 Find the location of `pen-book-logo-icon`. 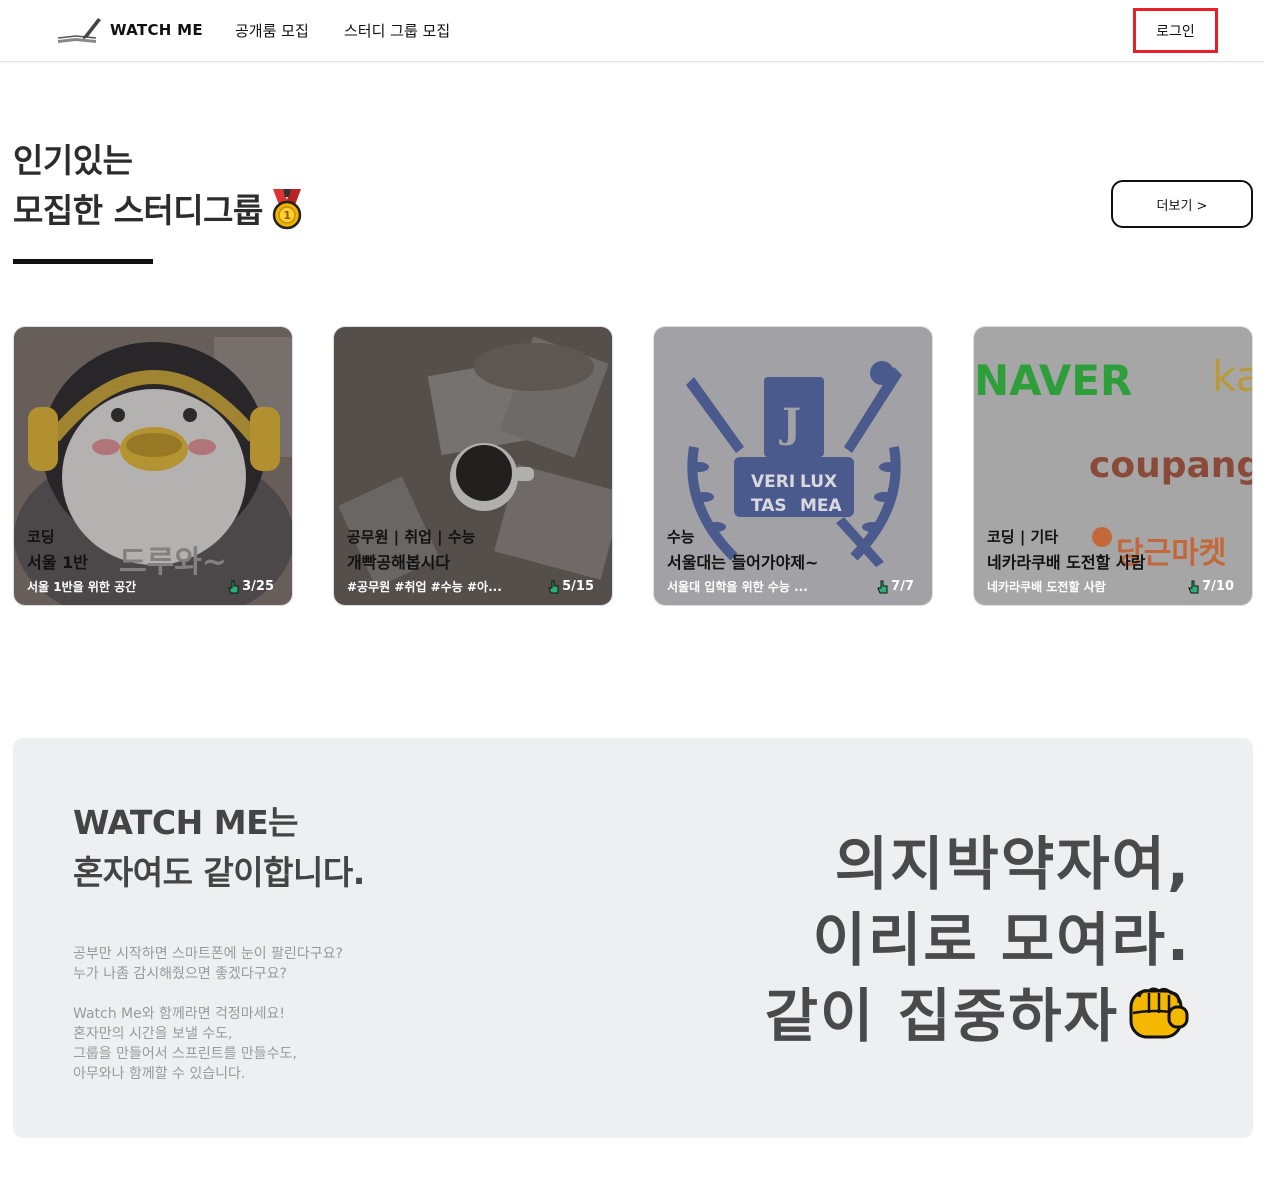

pen-book-logo-icon is located at coordinates (79, 30).